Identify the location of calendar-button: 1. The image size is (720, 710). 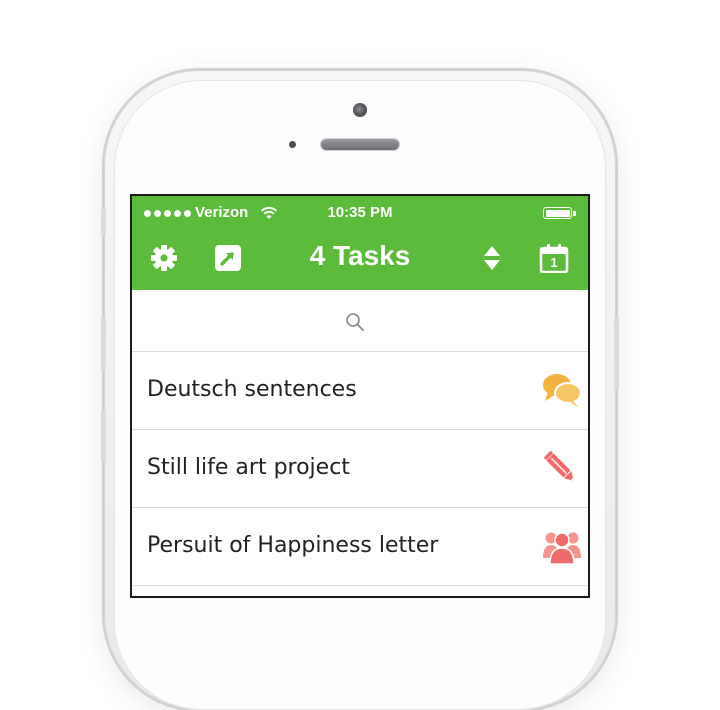
(554, 258).